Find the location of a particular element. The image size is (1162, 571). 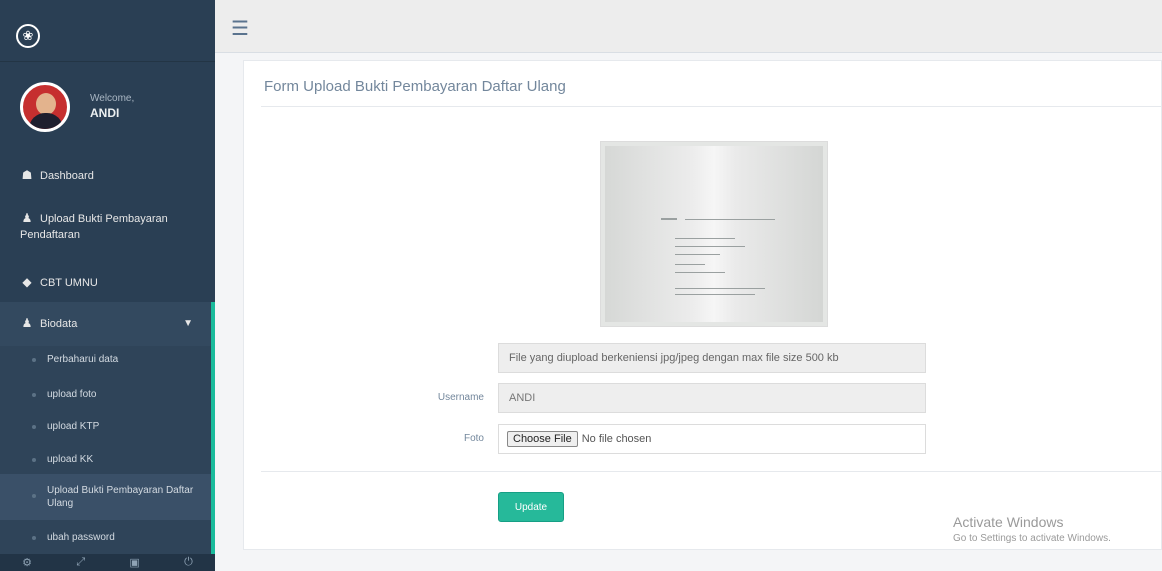

logout-icon: ⏻ is located at coordinates (188, 562).